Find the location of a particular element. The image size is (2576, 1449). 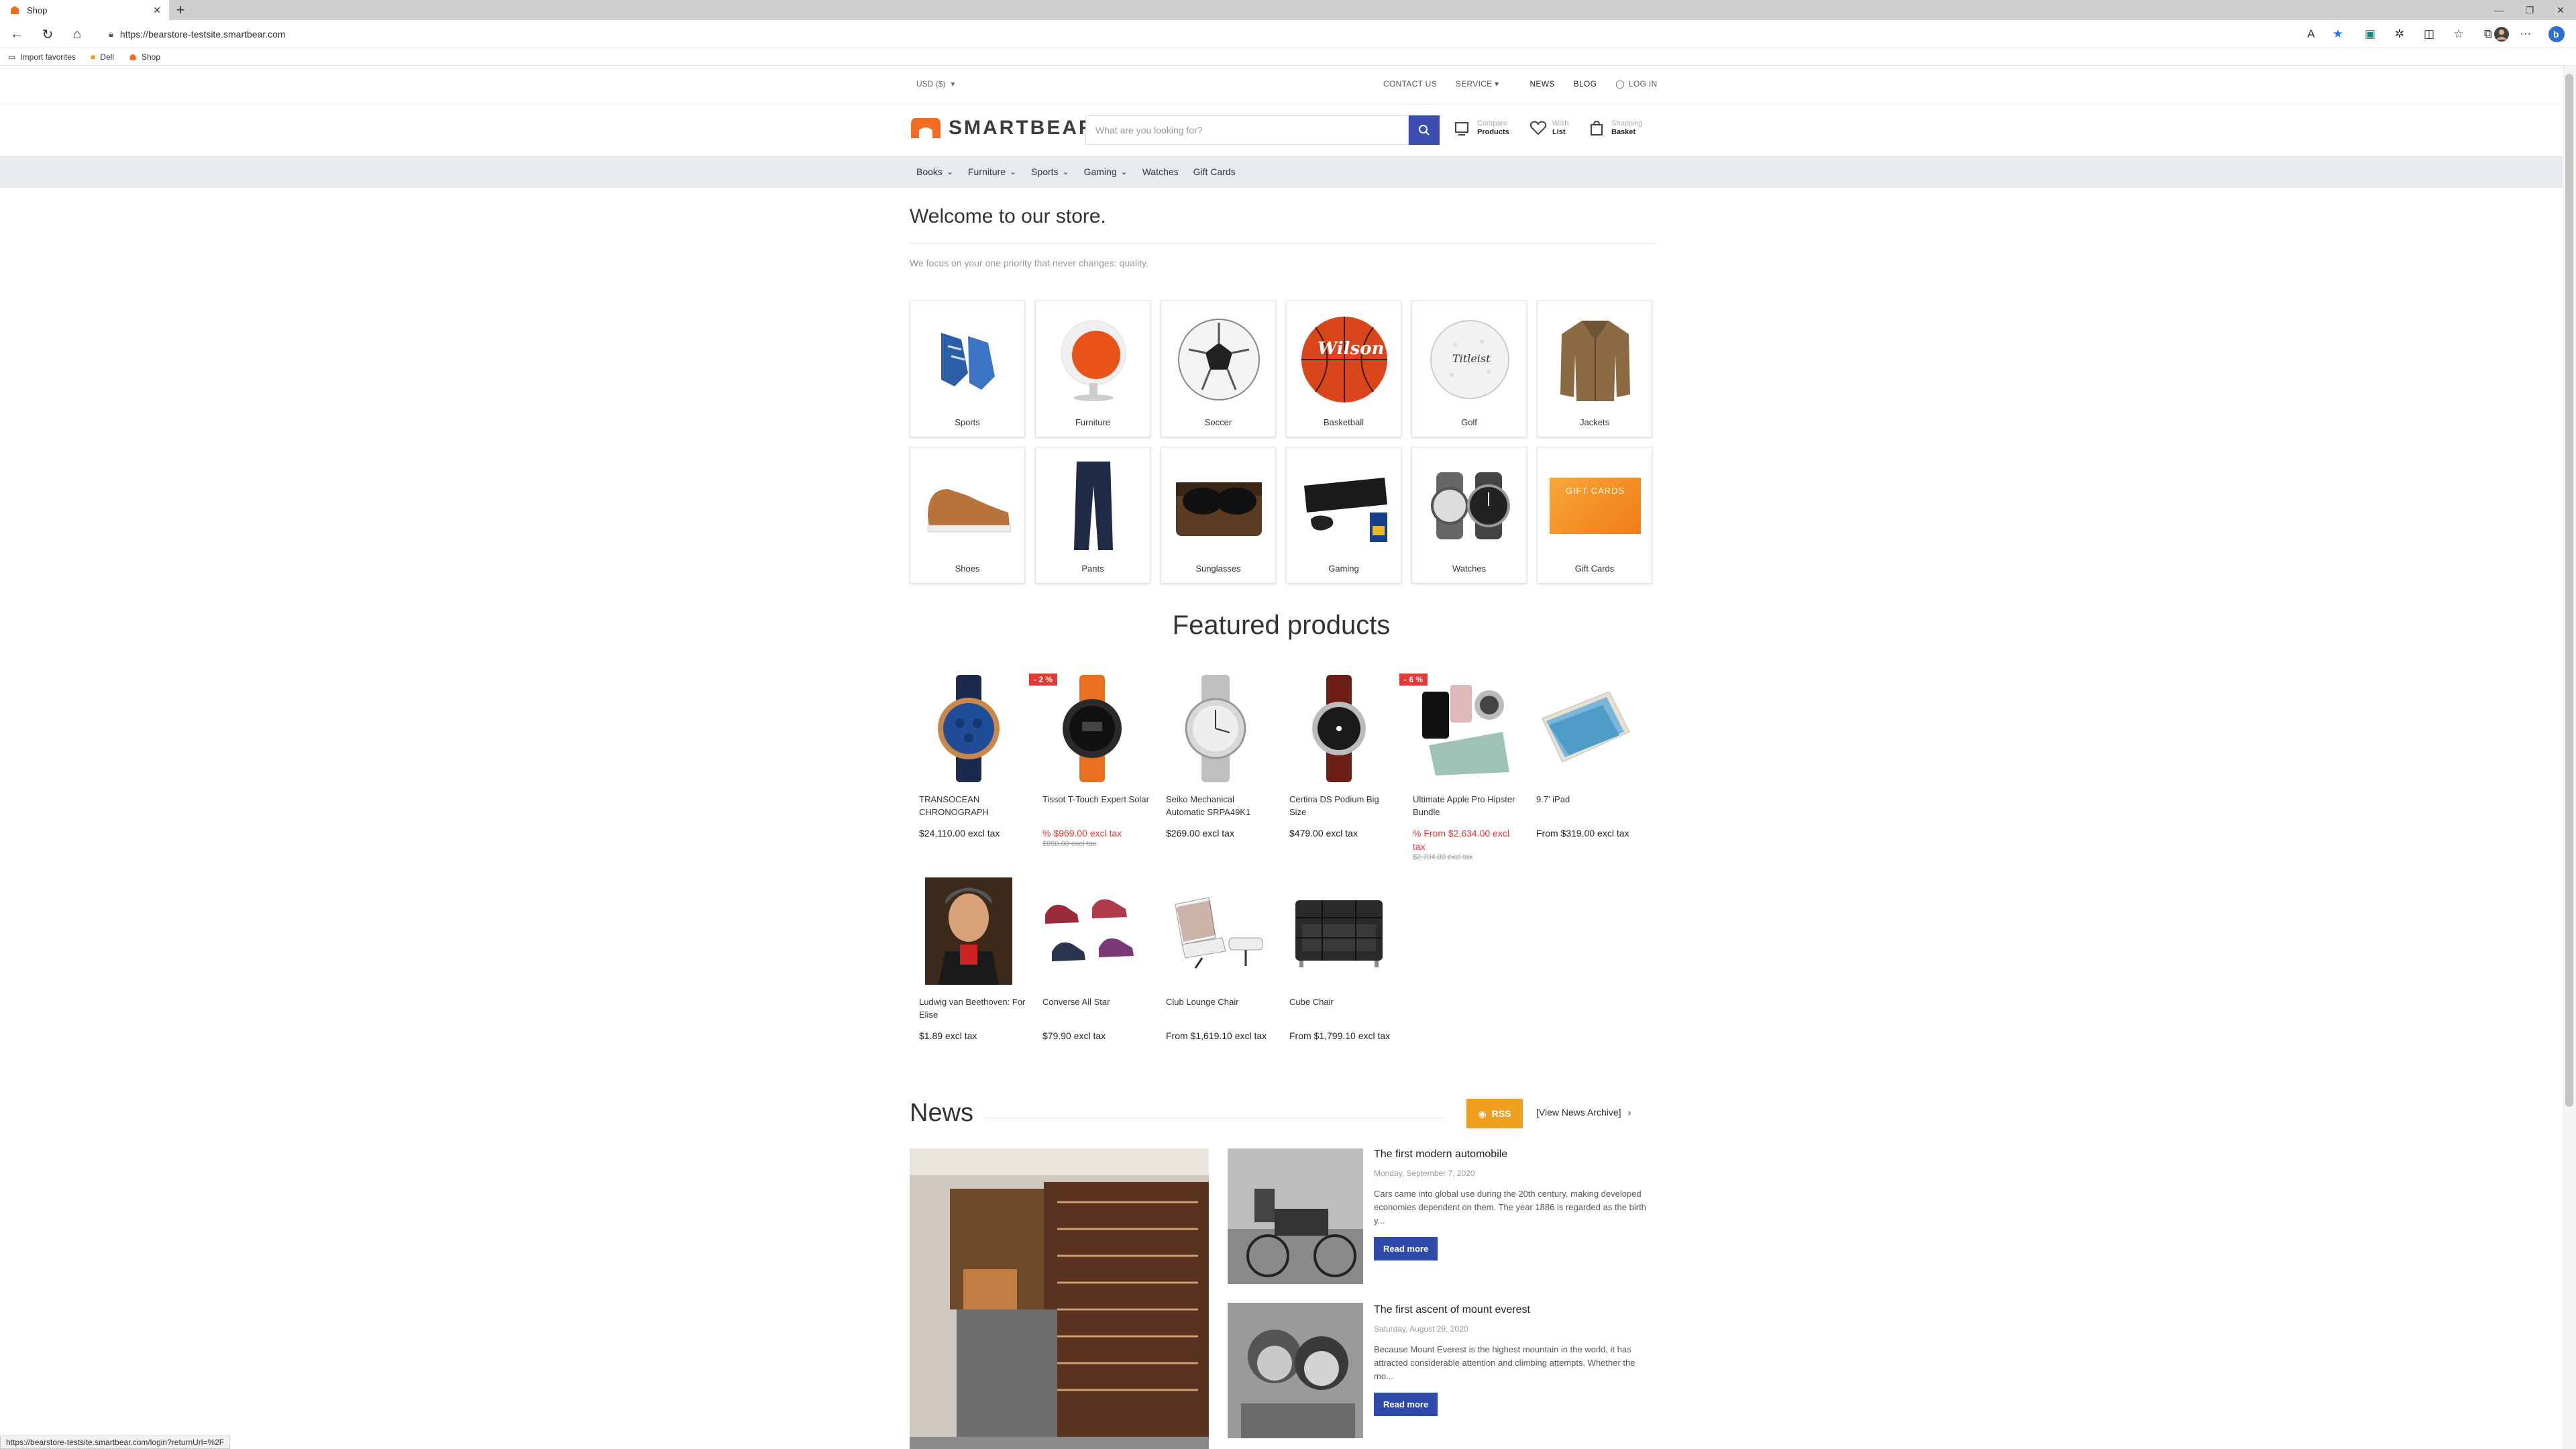

home-icon: ⌂ is located at coordinates (77, 34).